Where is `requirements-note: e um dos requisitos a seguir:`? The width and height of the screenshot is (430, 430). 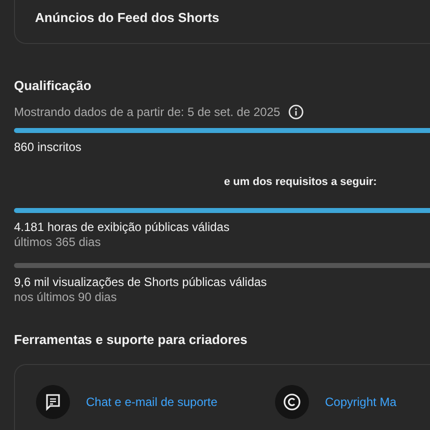 requirements-note: e um dos requisitos a seguir: is located at coordinates (301, 182).